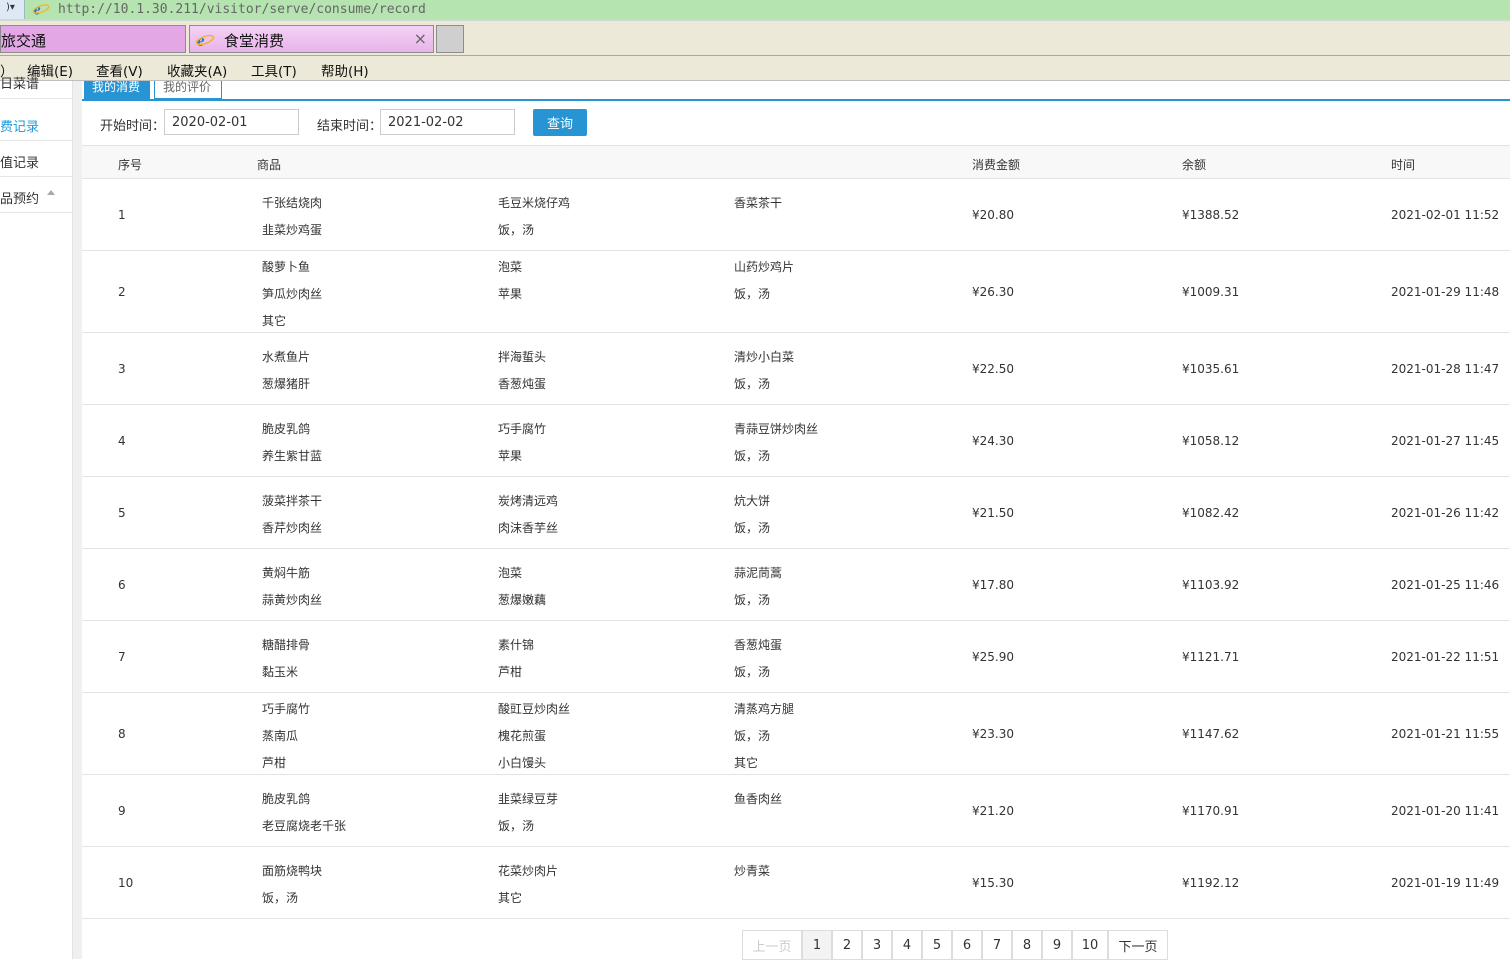  I want to click on page-button-10: 10, so click(1090, 945).